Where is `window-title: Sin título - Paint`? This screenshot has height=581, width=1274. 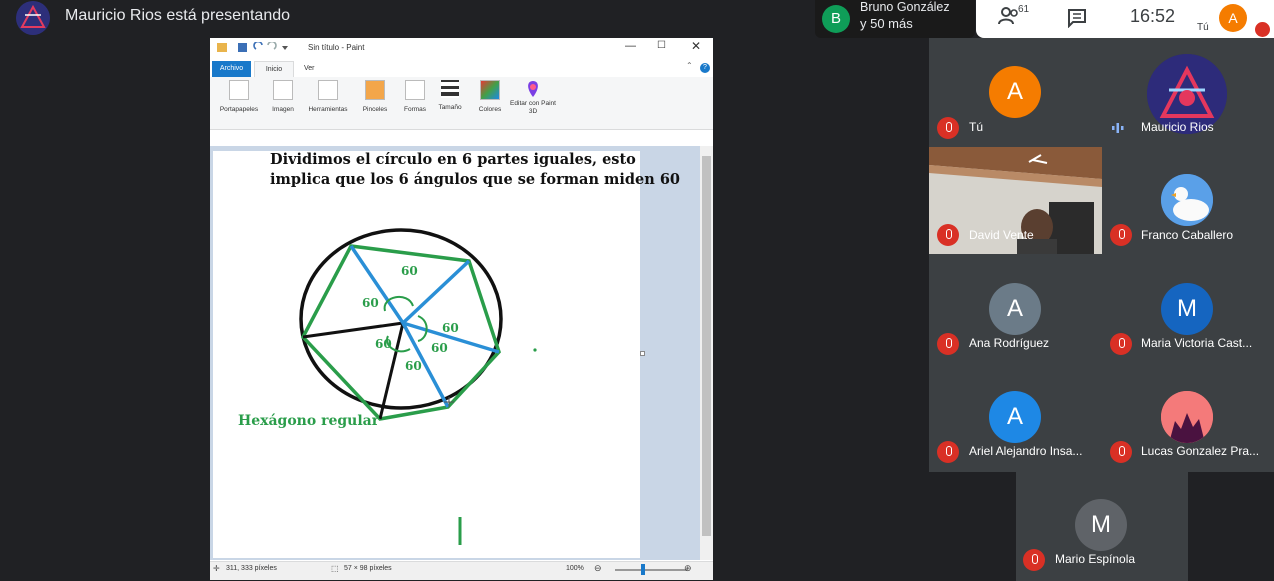
window-title: Sin título - Paint is located at coordinates (336, 47).